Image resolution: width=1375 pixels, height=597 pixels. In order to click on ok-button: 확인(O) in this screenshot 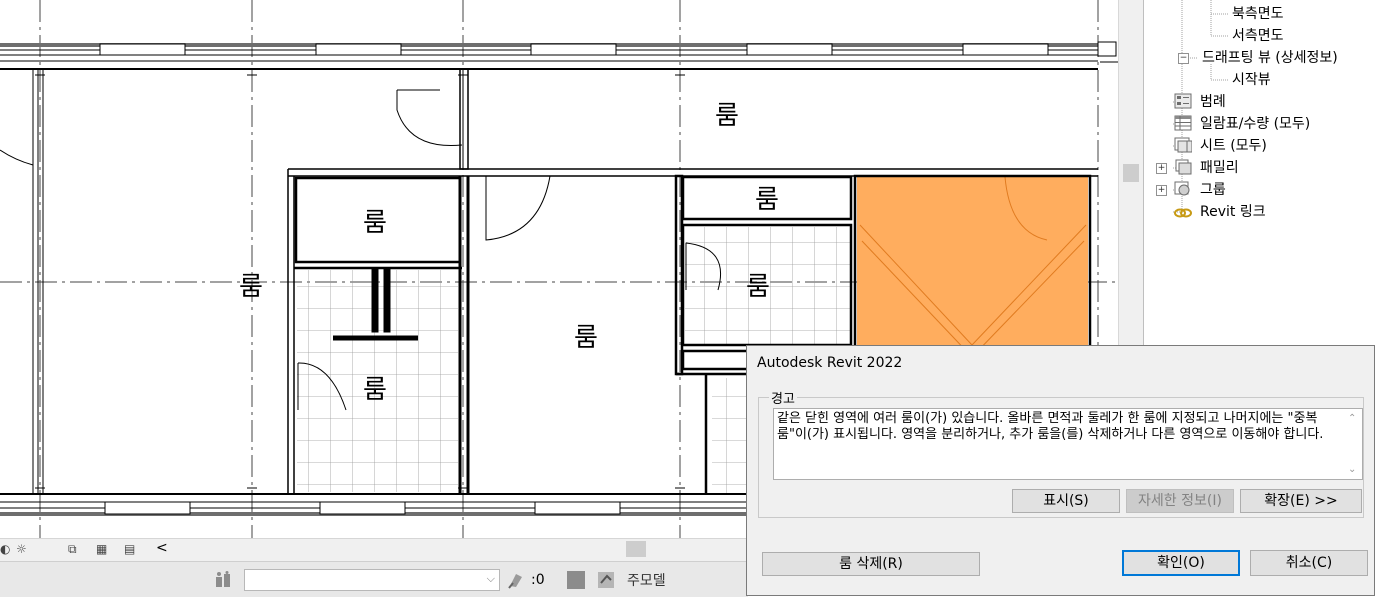, I will do `click(1181, 563)`.